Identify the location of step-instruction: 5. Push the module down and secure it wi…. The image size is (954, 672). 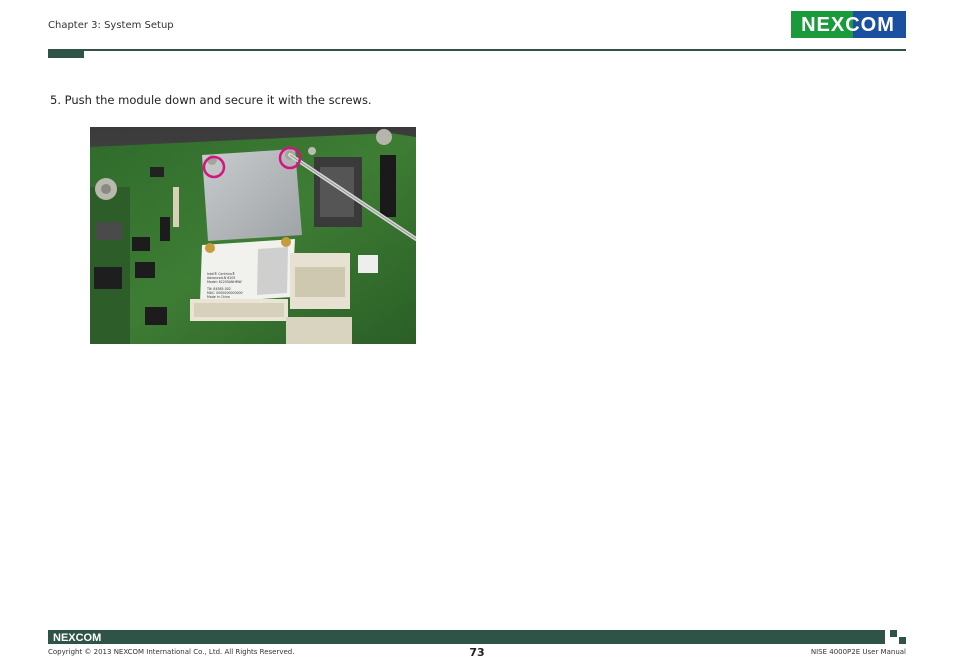
(211, 100).